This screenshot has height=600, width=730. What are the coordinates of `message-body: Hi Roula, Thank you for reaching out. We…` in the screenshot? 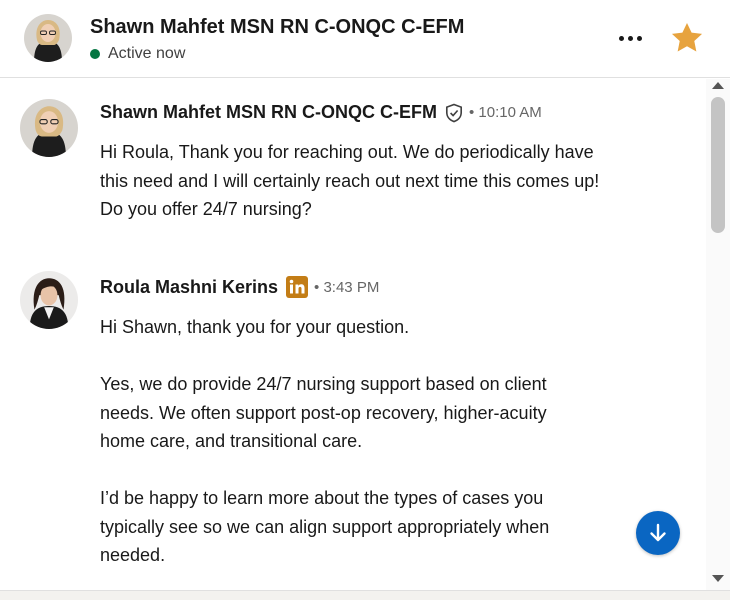 It's located at (350, 181).